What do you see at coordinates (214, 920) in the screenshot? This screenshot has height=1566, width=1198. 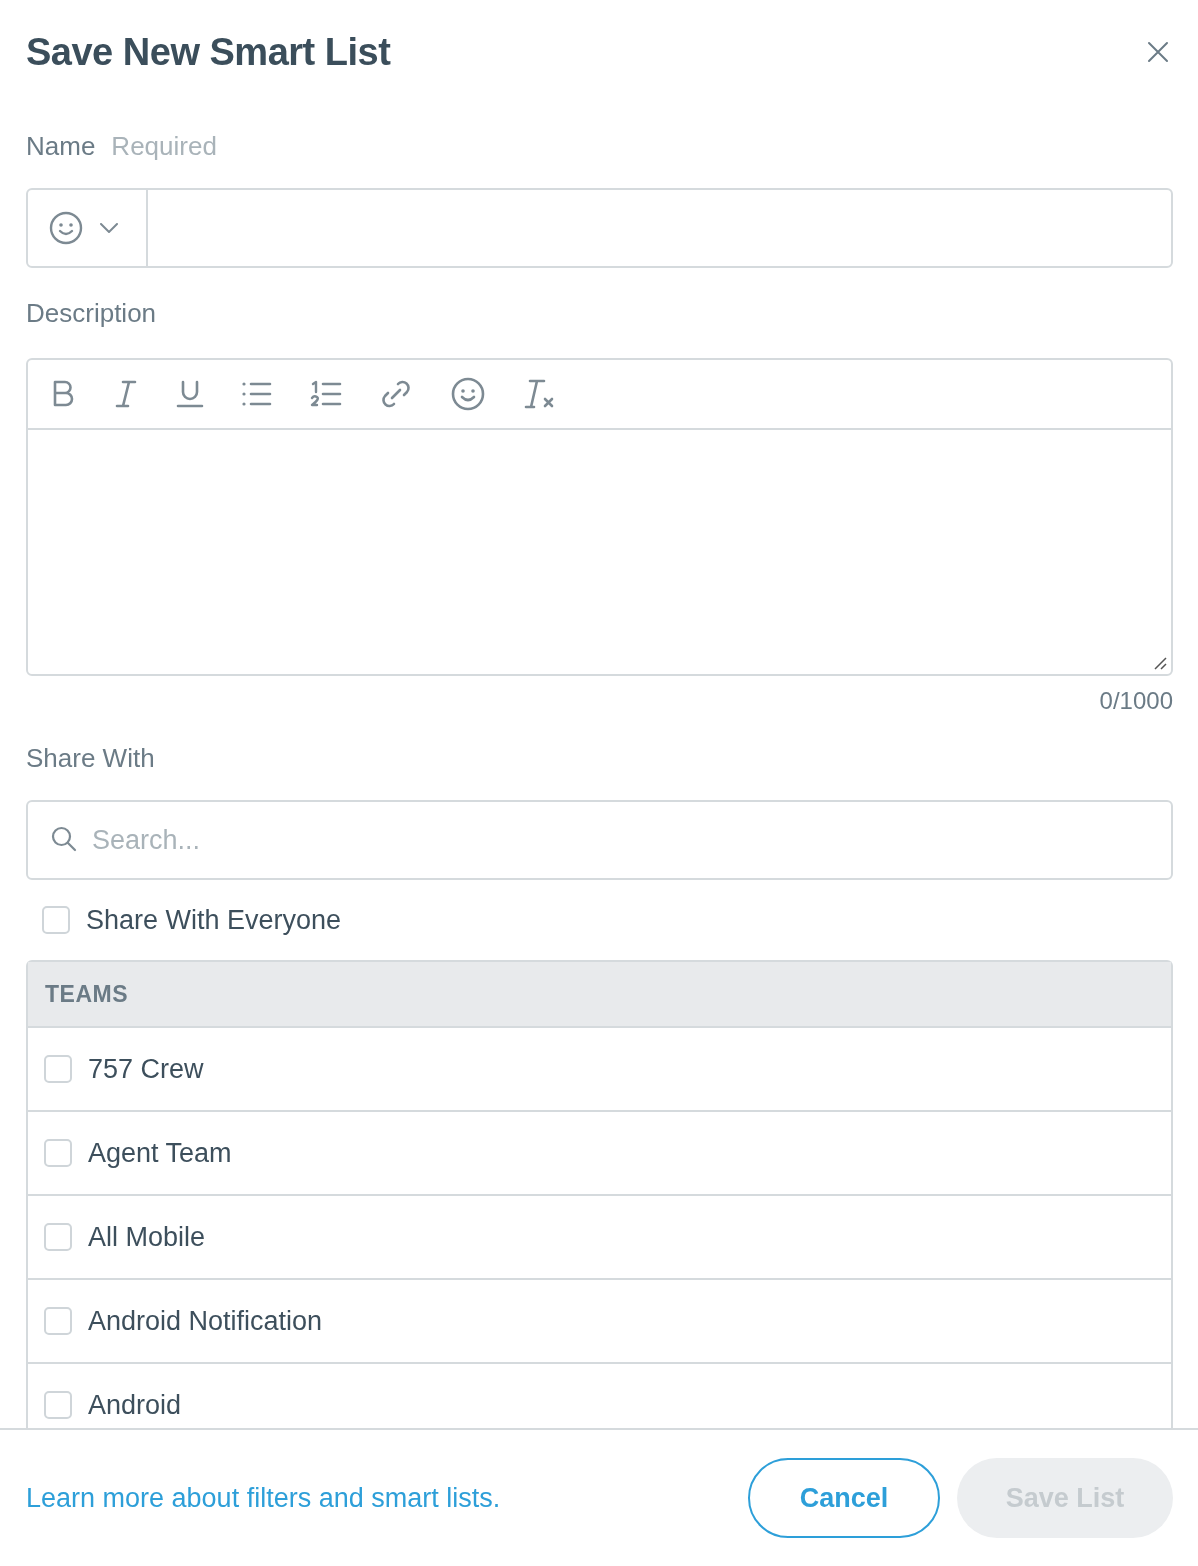 I see `checkbox-label: Share With Everyone` at bounding box center [214, 920].